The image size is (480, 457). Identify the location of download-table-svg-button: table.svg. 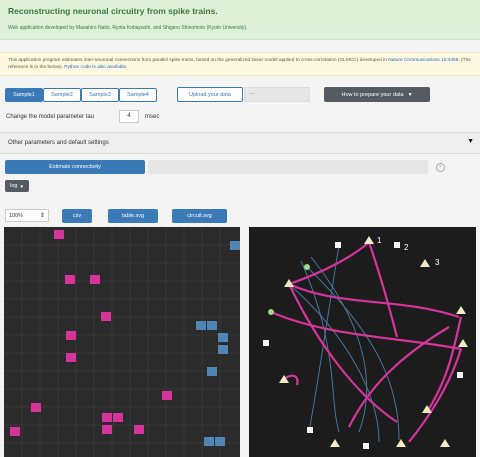
(133, 216).